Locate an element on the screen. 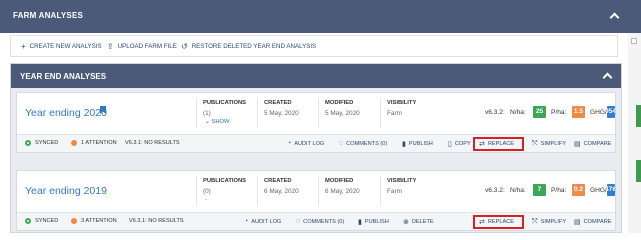 The image size is (641, 240). publish-label: PUBLISH is located at coordinates (420, 144).